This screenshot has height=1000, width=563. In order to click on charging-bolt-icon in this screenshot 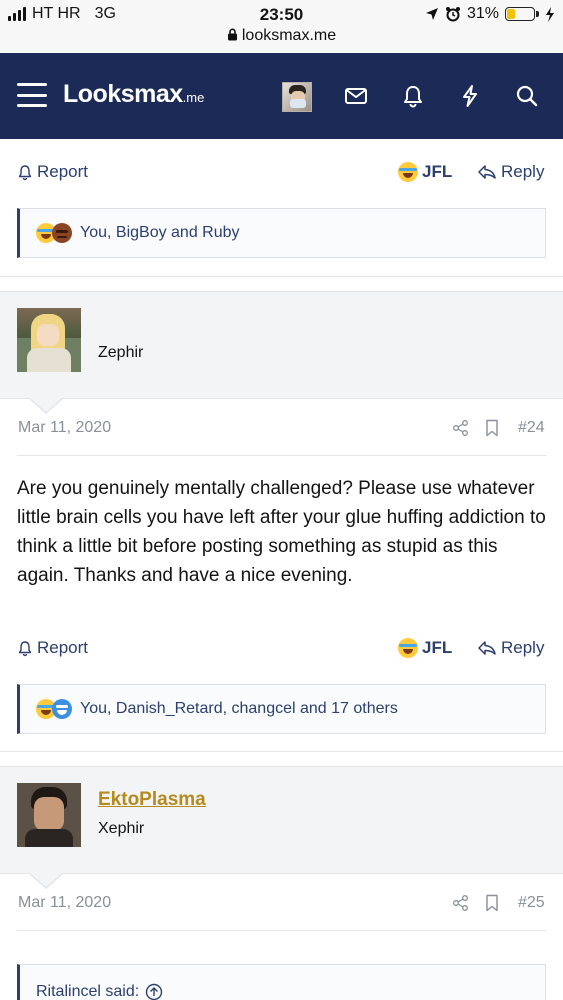, I will do `click(550, 14)`.